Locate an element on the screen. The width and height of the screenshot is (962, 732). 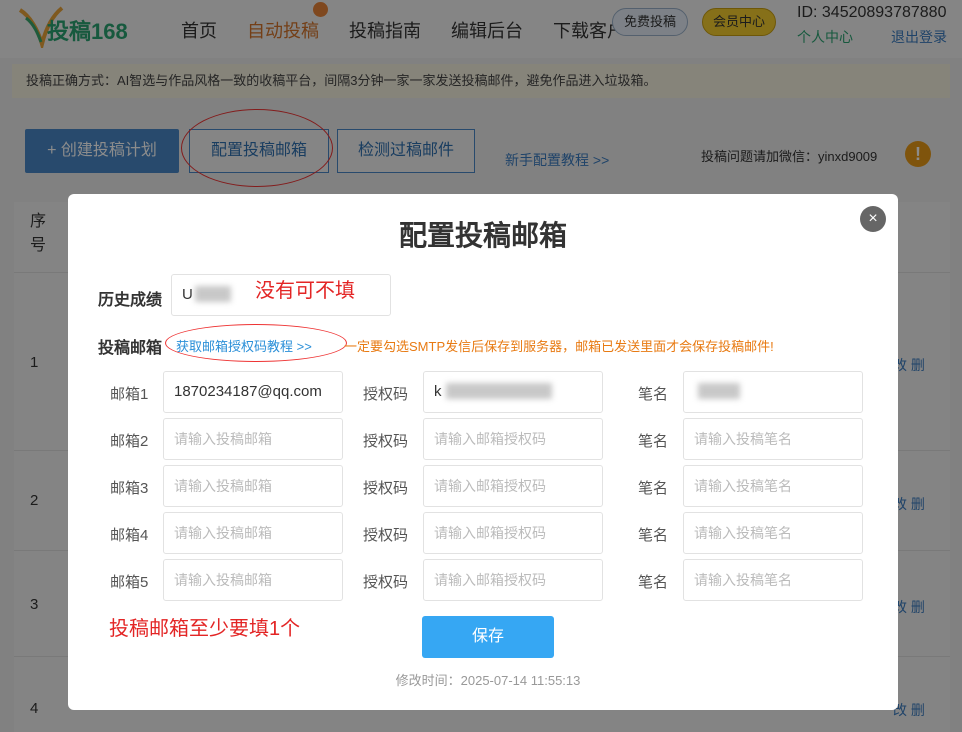
auth-input-3: 请输入邮箱授权码 is located at coordinates (513, 486).